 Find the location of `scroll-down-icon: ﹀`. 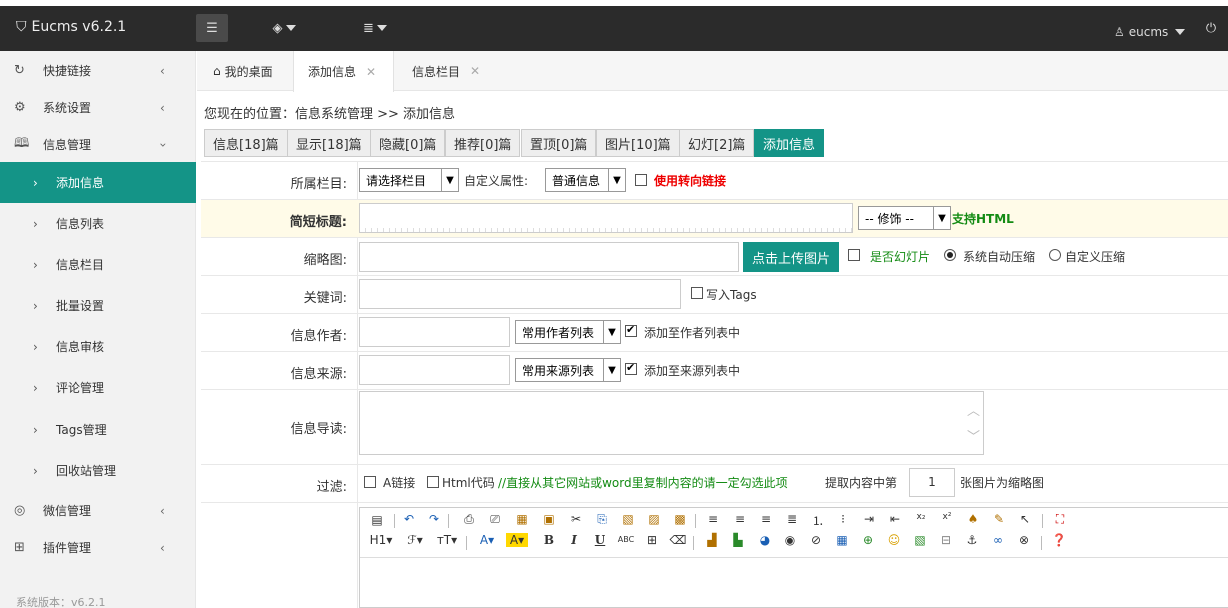

scroll-down-icon: ﹀ is located at coordinates (973, 435).